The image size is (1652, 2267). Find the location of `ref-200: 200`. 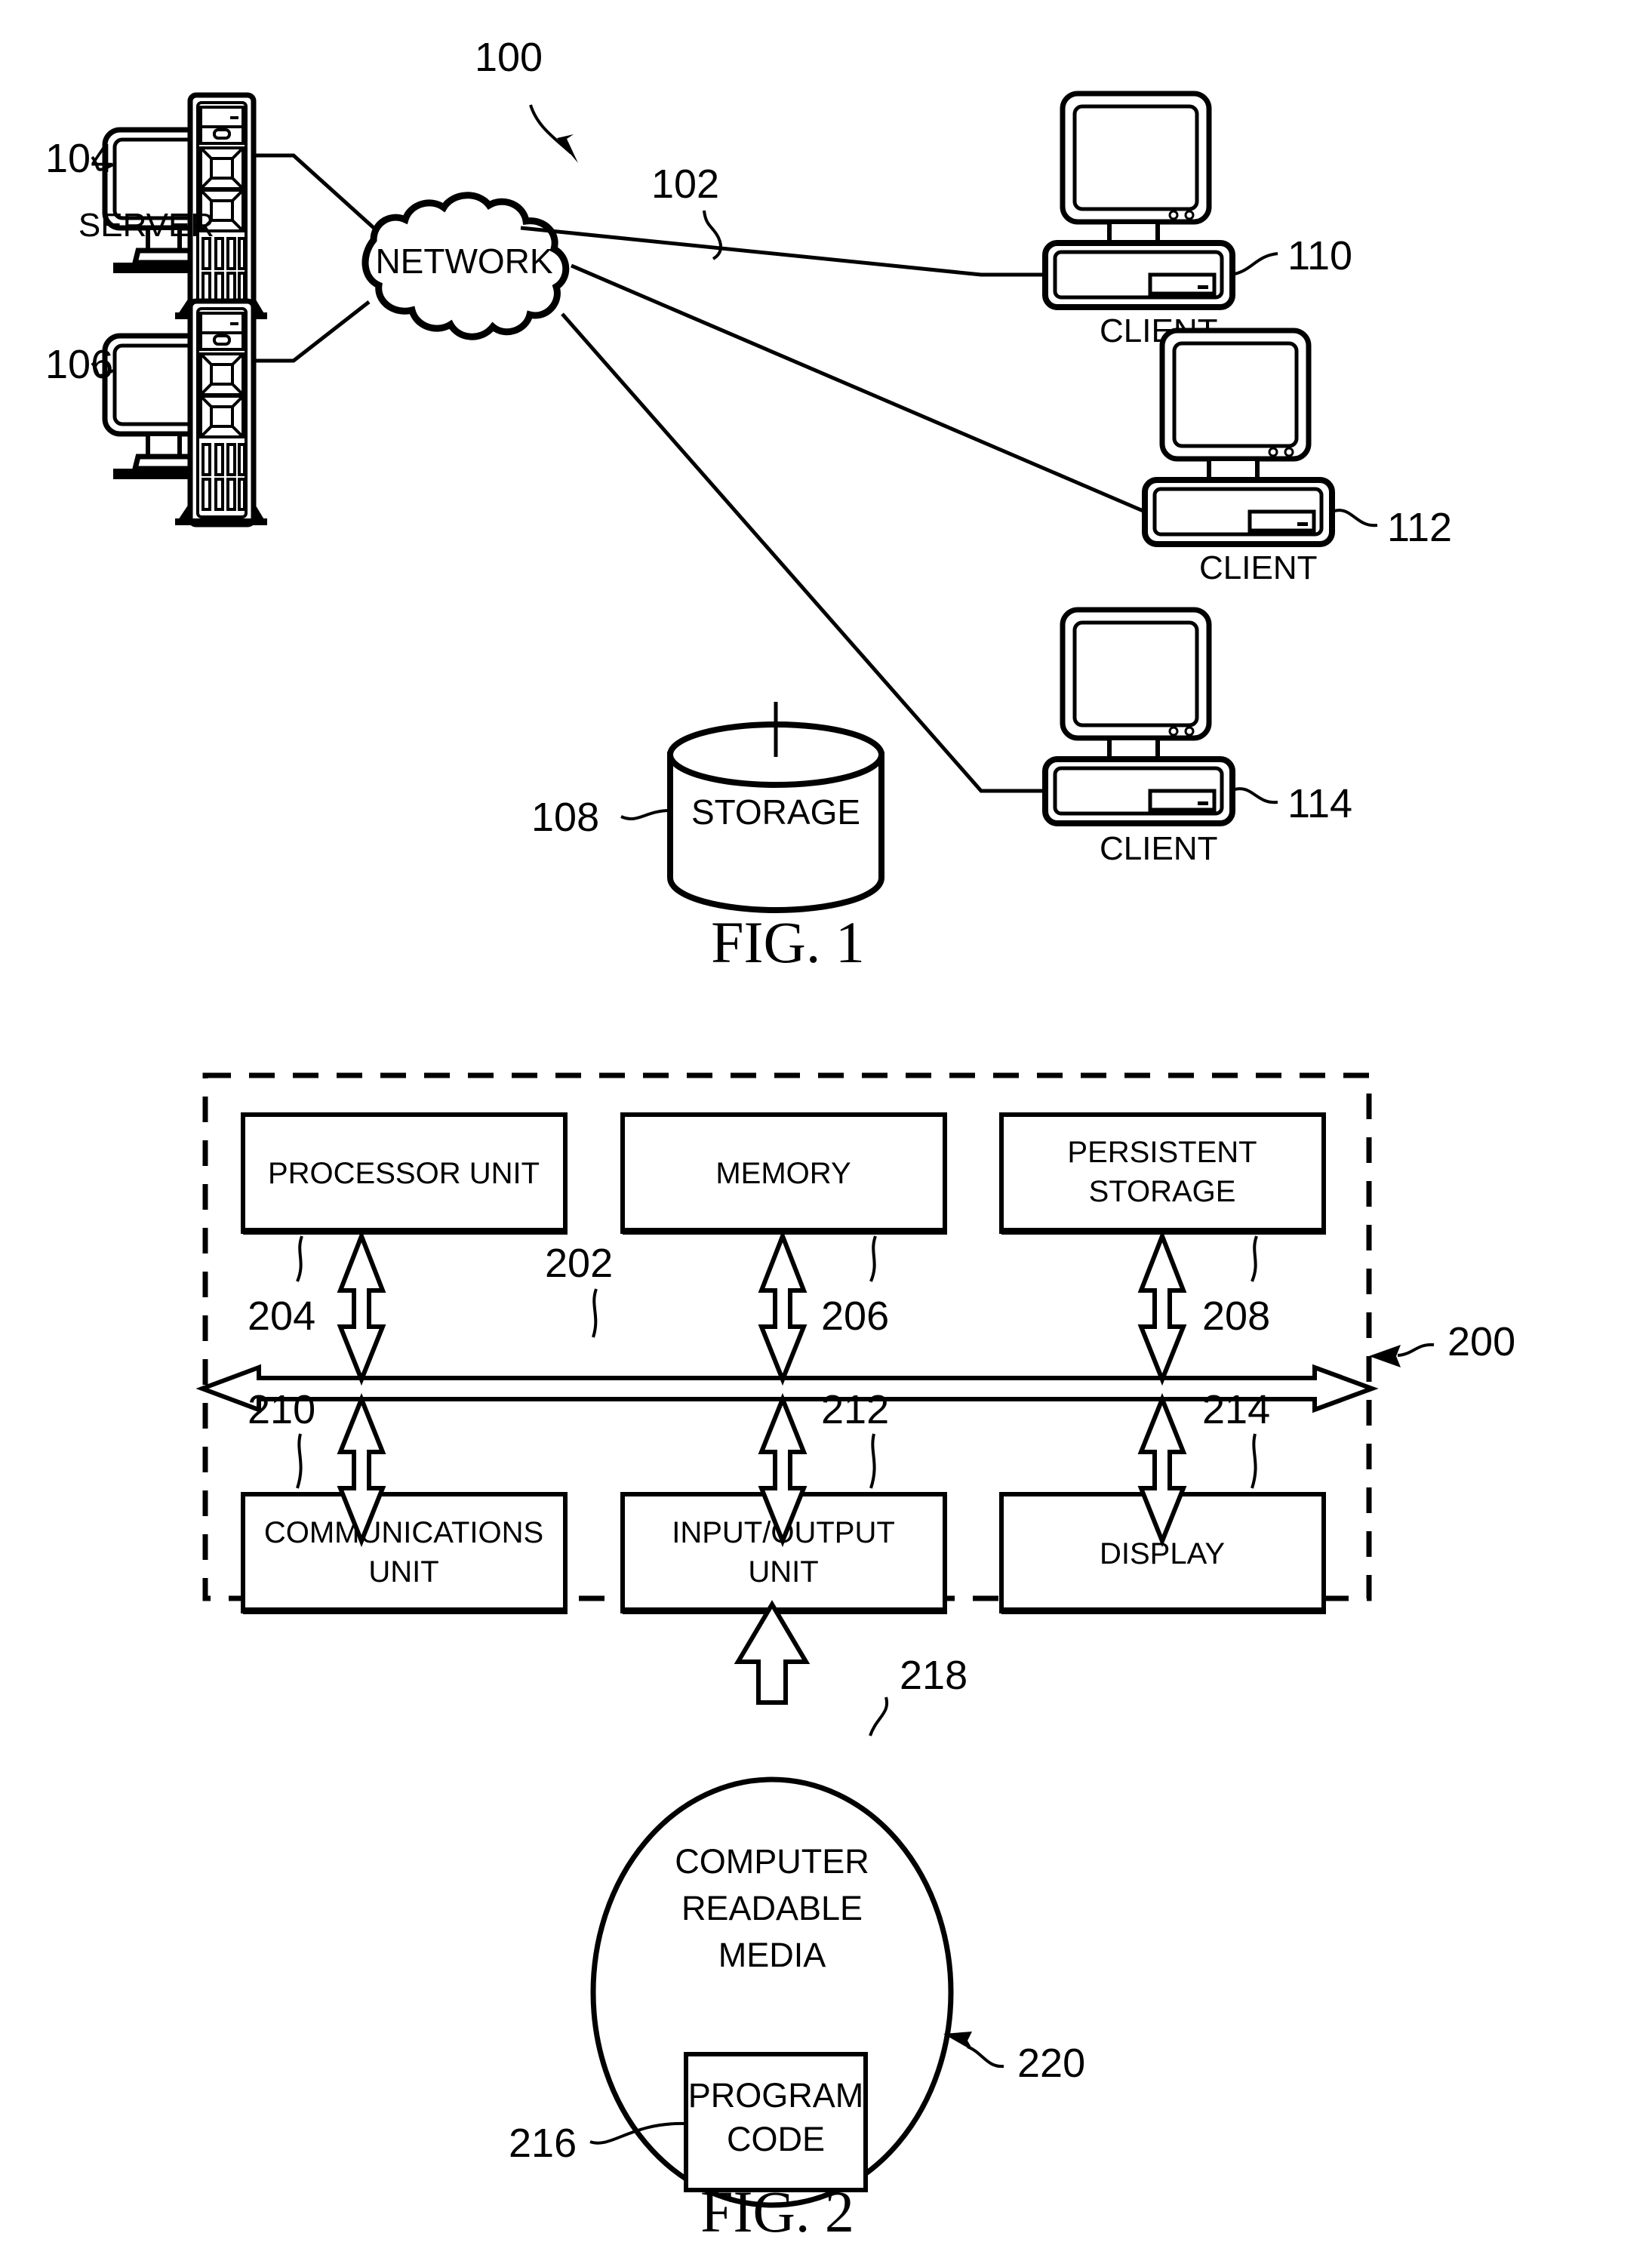

ref-200: 200 is located at coordinates (1481, 1341).